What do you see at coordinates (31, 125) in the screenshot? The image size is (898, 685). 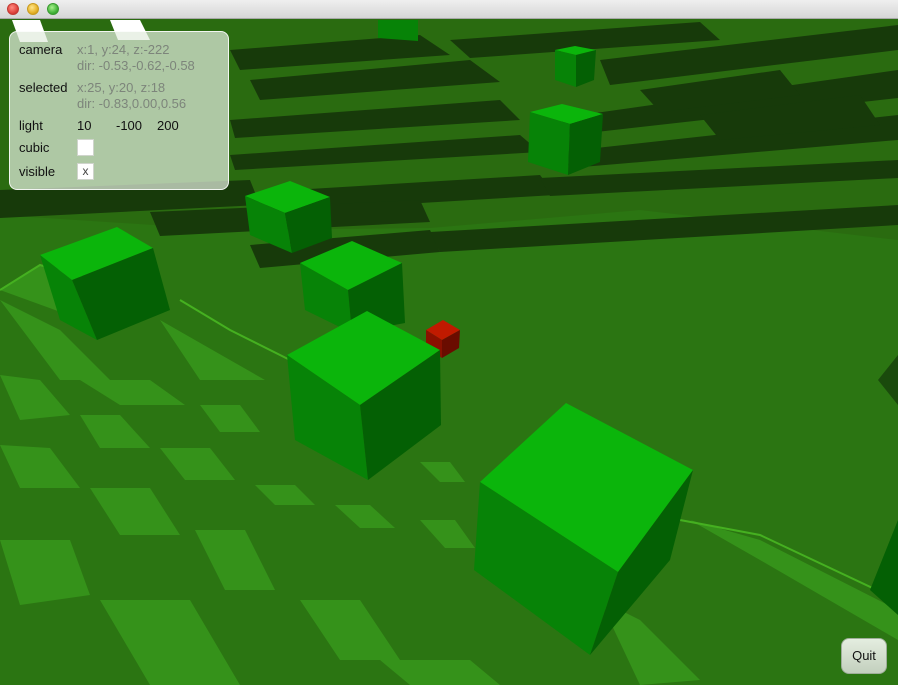 I see `light-label: light` at bounding box center [31, 125].